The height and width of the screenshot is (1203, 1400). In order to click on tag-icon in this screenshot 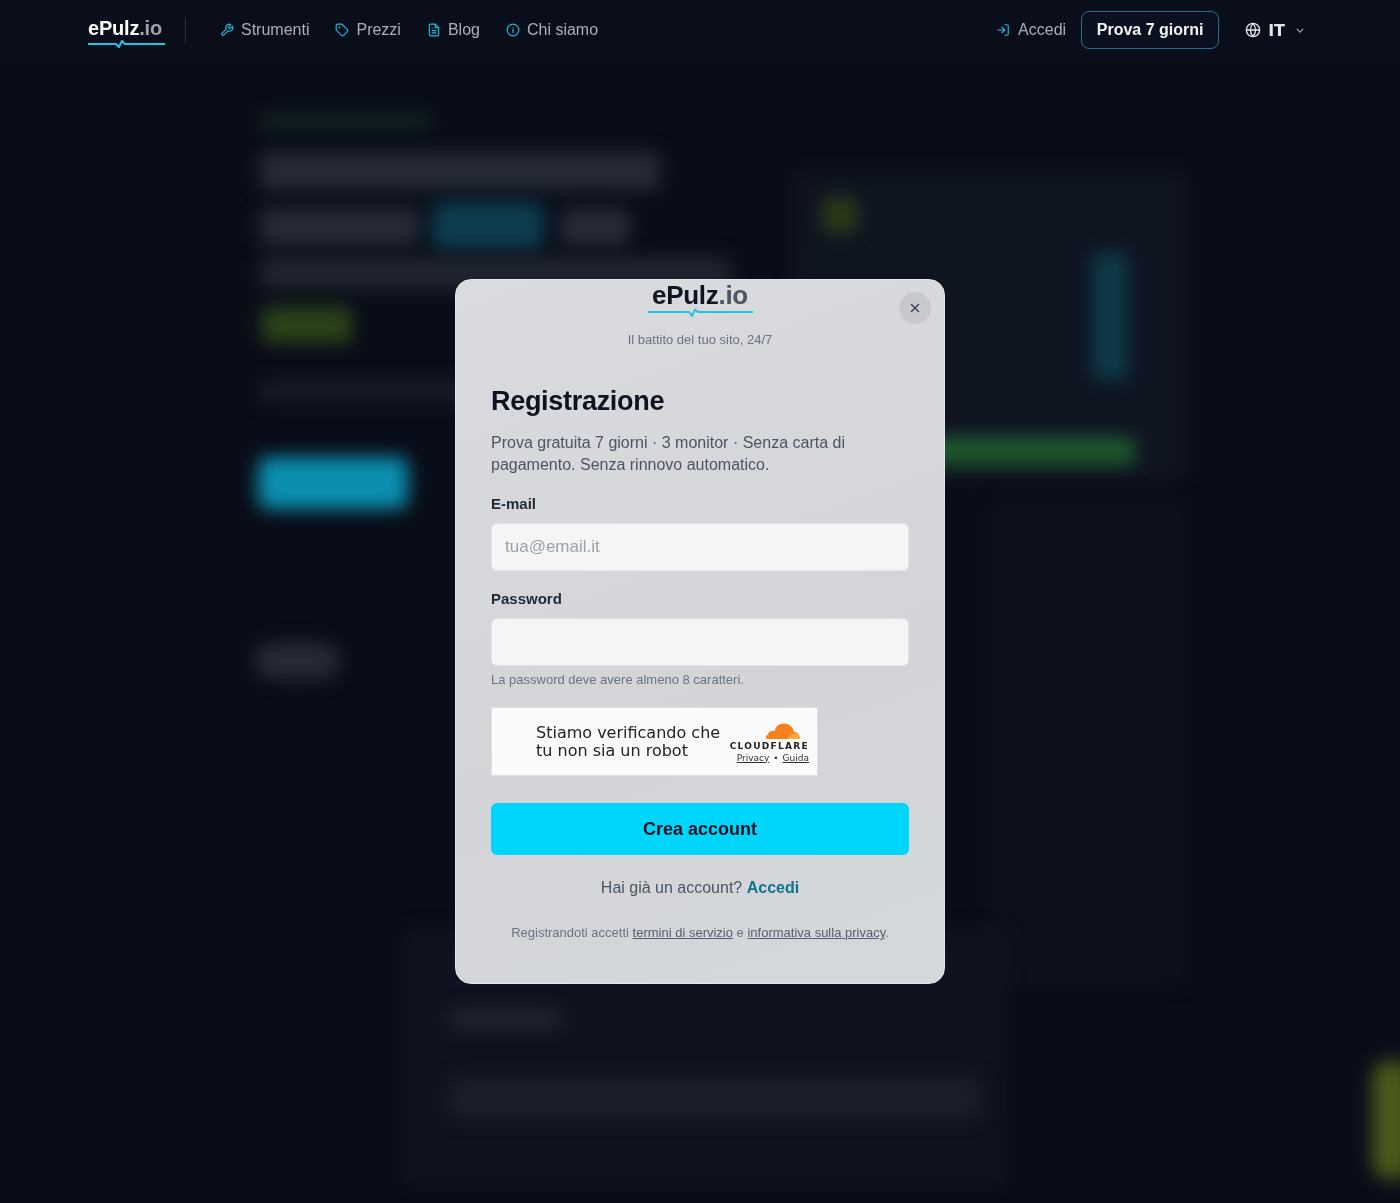, I will do `click(342, 30)`.